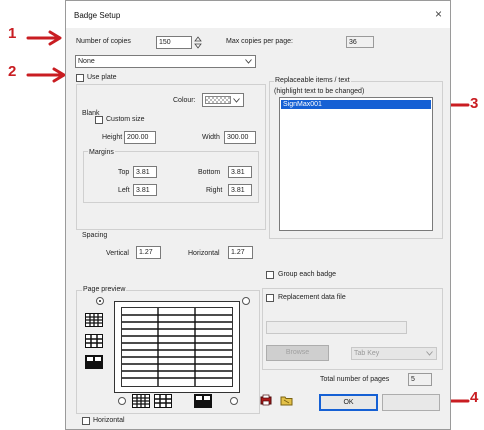 The width and height of the screenshot is (484, 430). Describe the element at coordinates (270, 298) in the screenshot. I see `replacement-file-checkbox` at that location.